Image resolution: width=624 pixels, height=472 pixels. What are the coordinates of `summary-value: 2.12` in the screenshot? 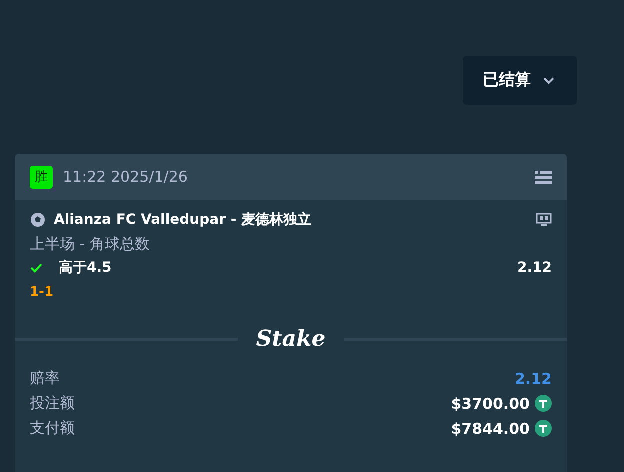 It's located at (533, 379).